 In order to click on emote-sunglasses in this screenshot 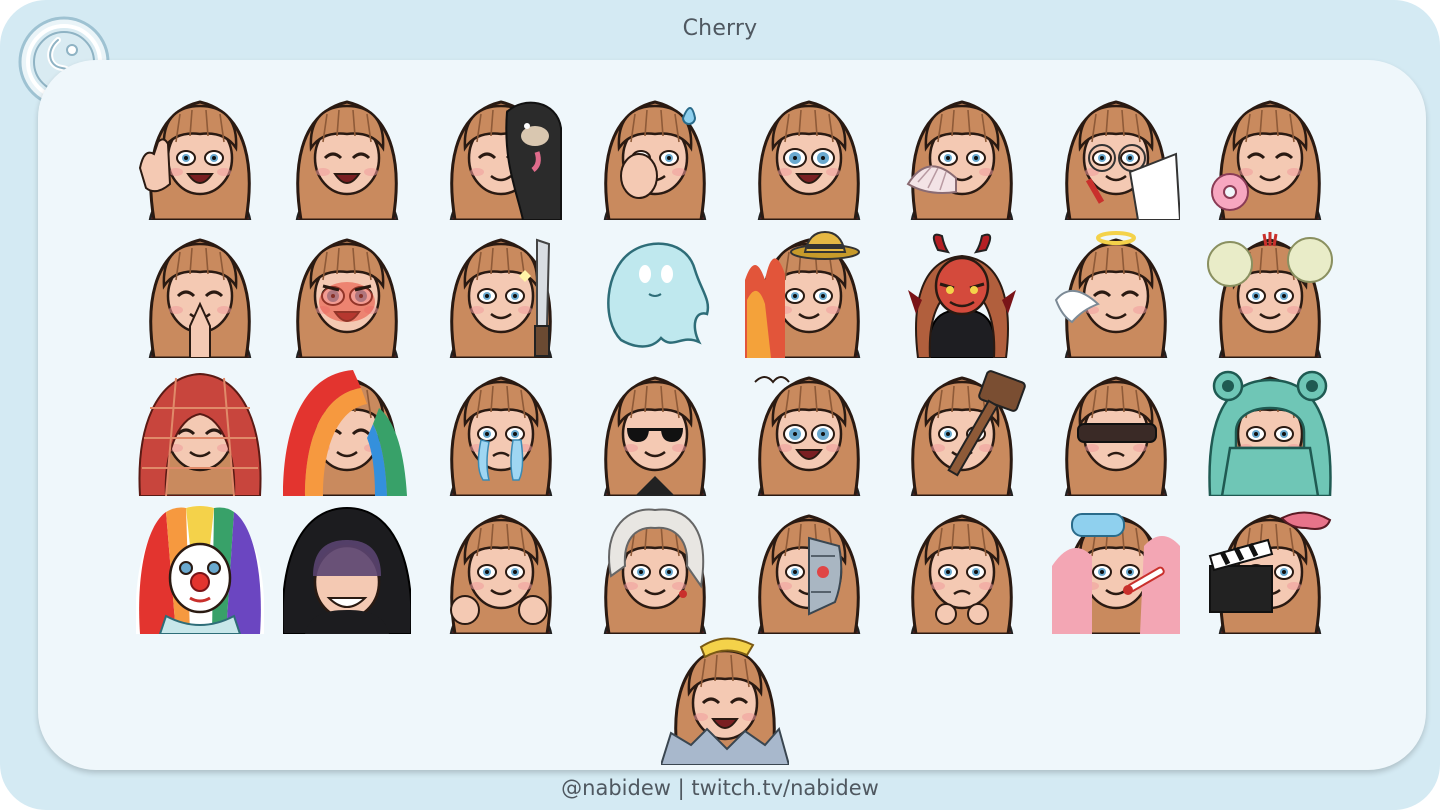, I will do `click(655, 432)`.